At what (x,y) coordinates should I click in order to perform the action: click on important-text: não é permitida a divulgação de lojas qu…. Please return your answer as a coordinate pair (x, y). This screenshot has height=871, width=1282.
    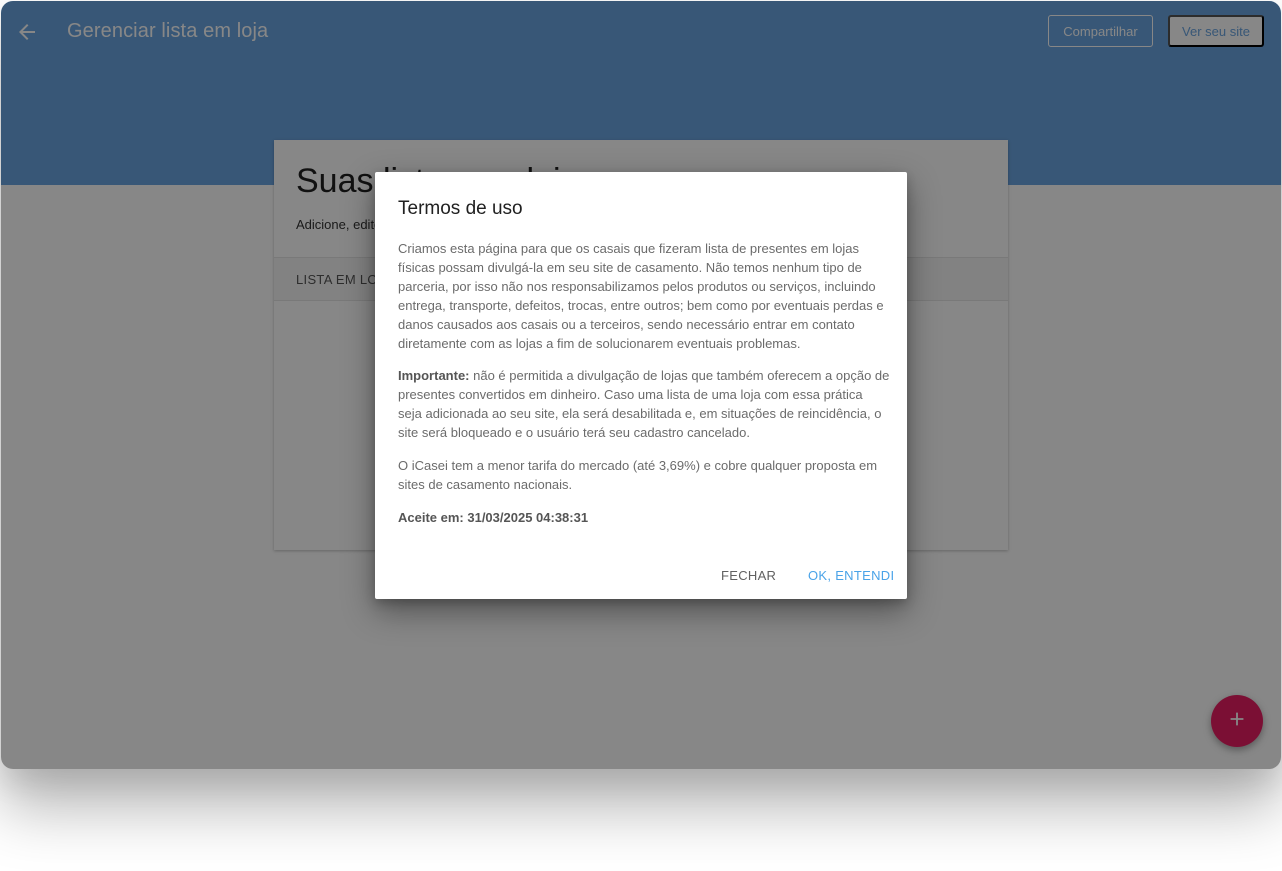
    Looking at the image, I should click on (644, 404).